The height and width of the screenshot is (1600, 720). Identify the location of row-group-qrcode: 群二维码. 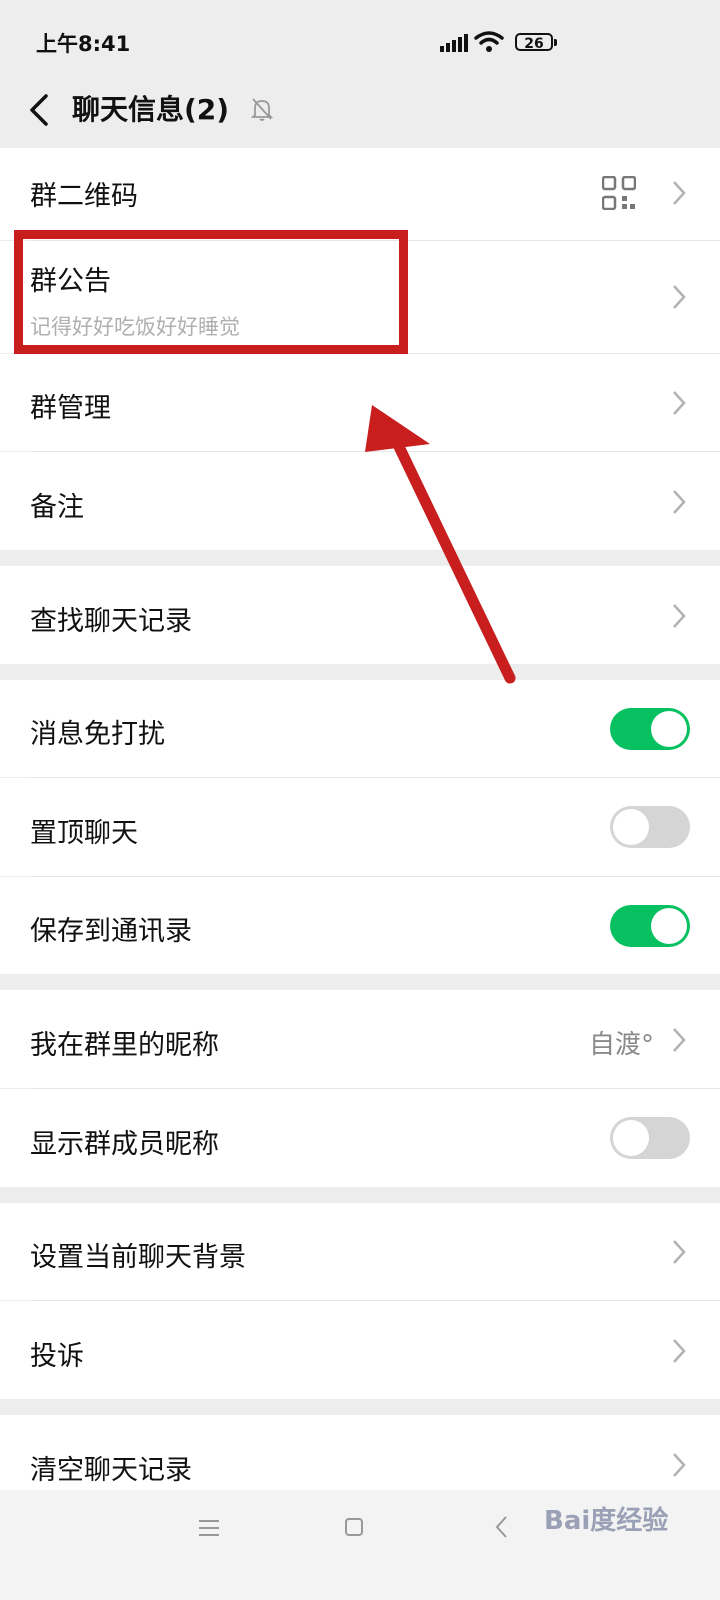
(360, 194).